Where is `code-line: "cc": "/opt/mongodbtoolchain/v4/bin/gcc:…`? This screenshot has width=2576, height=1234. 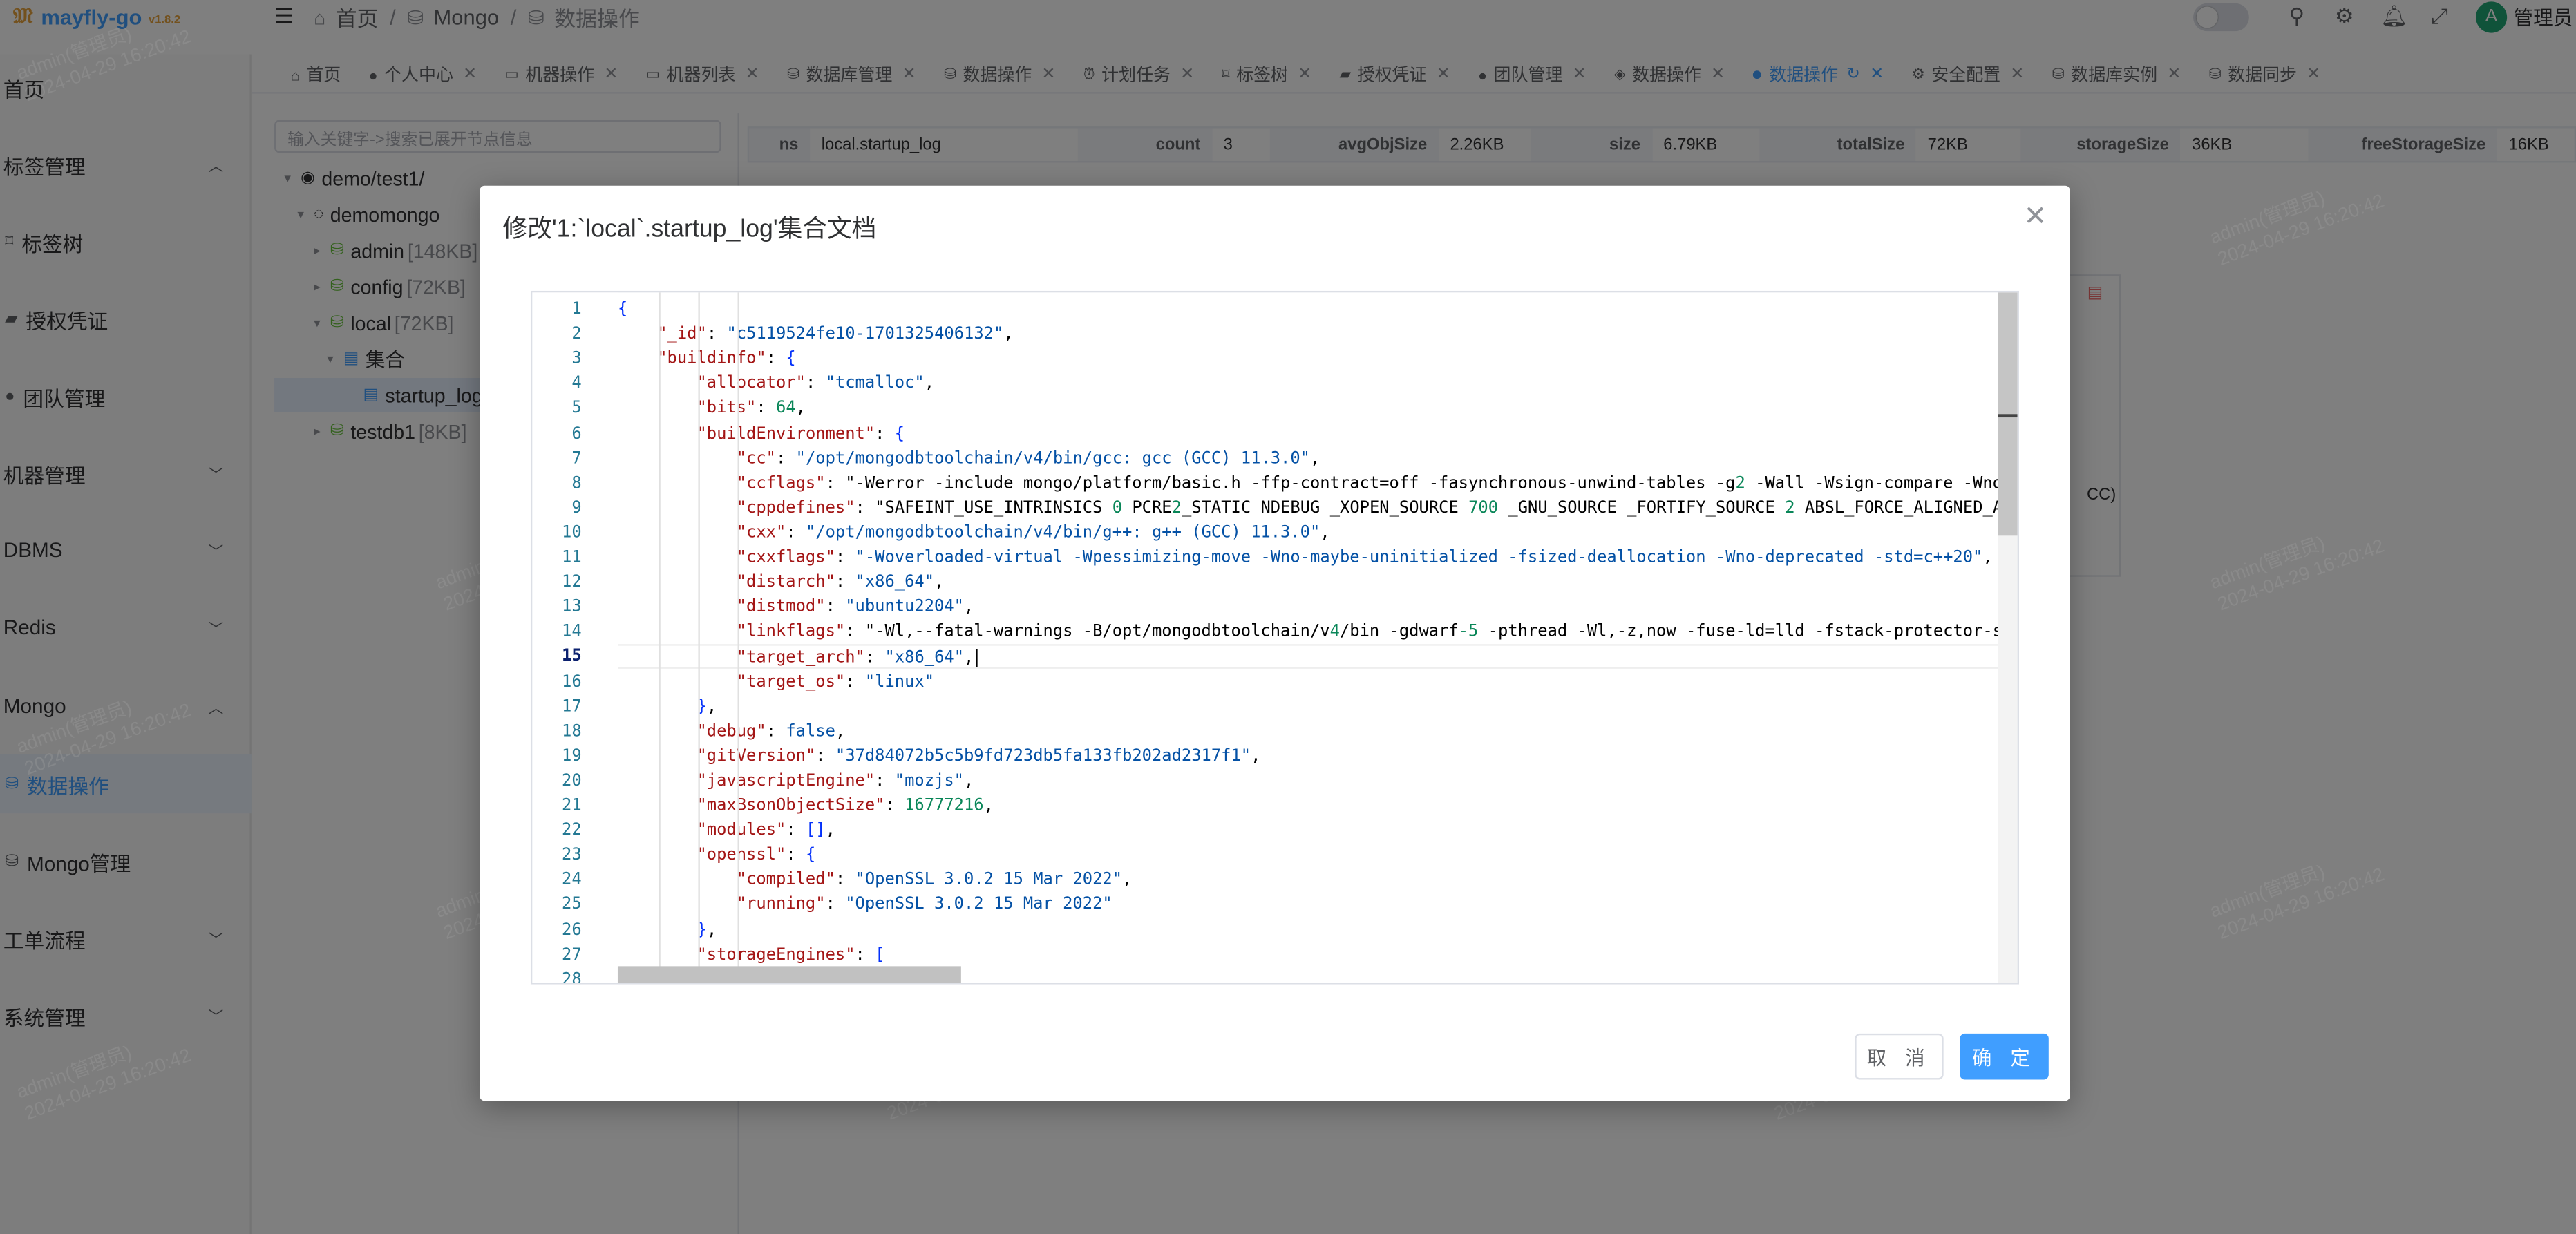 code-line: "cc": "/opt/mongodbtoolchain/v4/bin/gcc:… is located at coordinates (969, 458).